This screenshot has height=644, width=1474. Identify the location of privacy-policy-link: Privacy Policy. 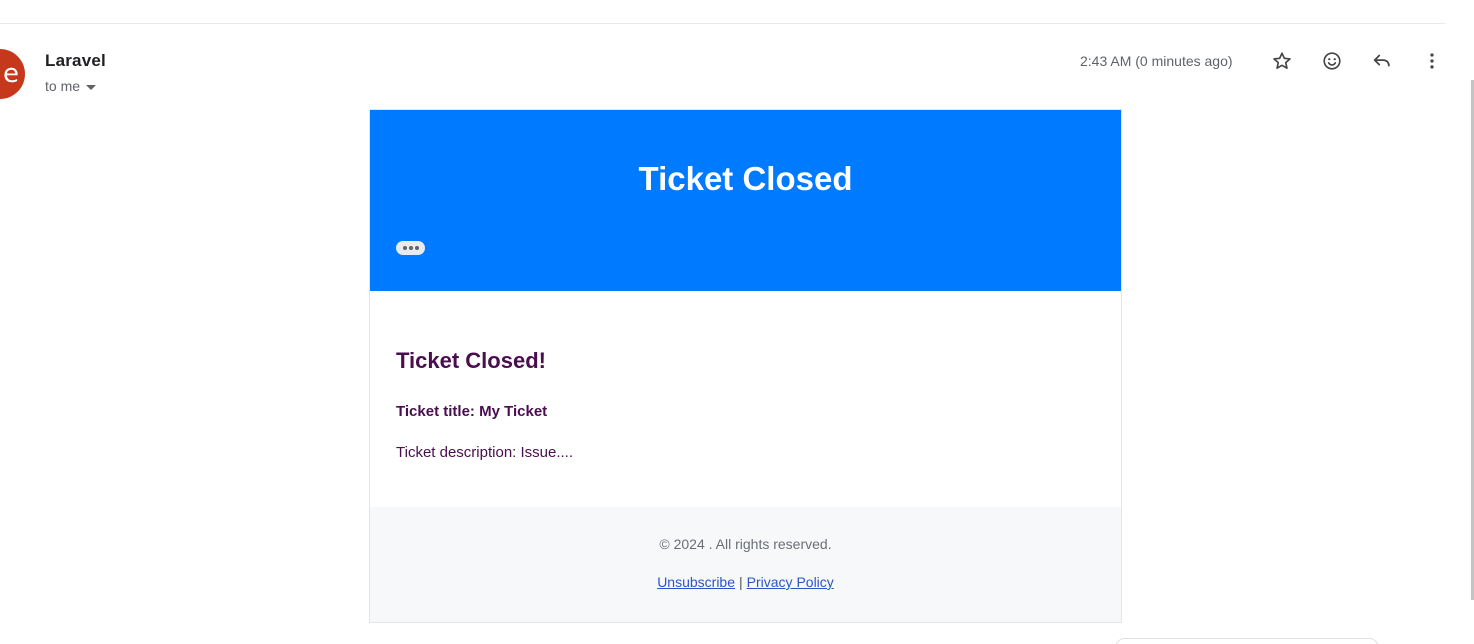
(790, 582).